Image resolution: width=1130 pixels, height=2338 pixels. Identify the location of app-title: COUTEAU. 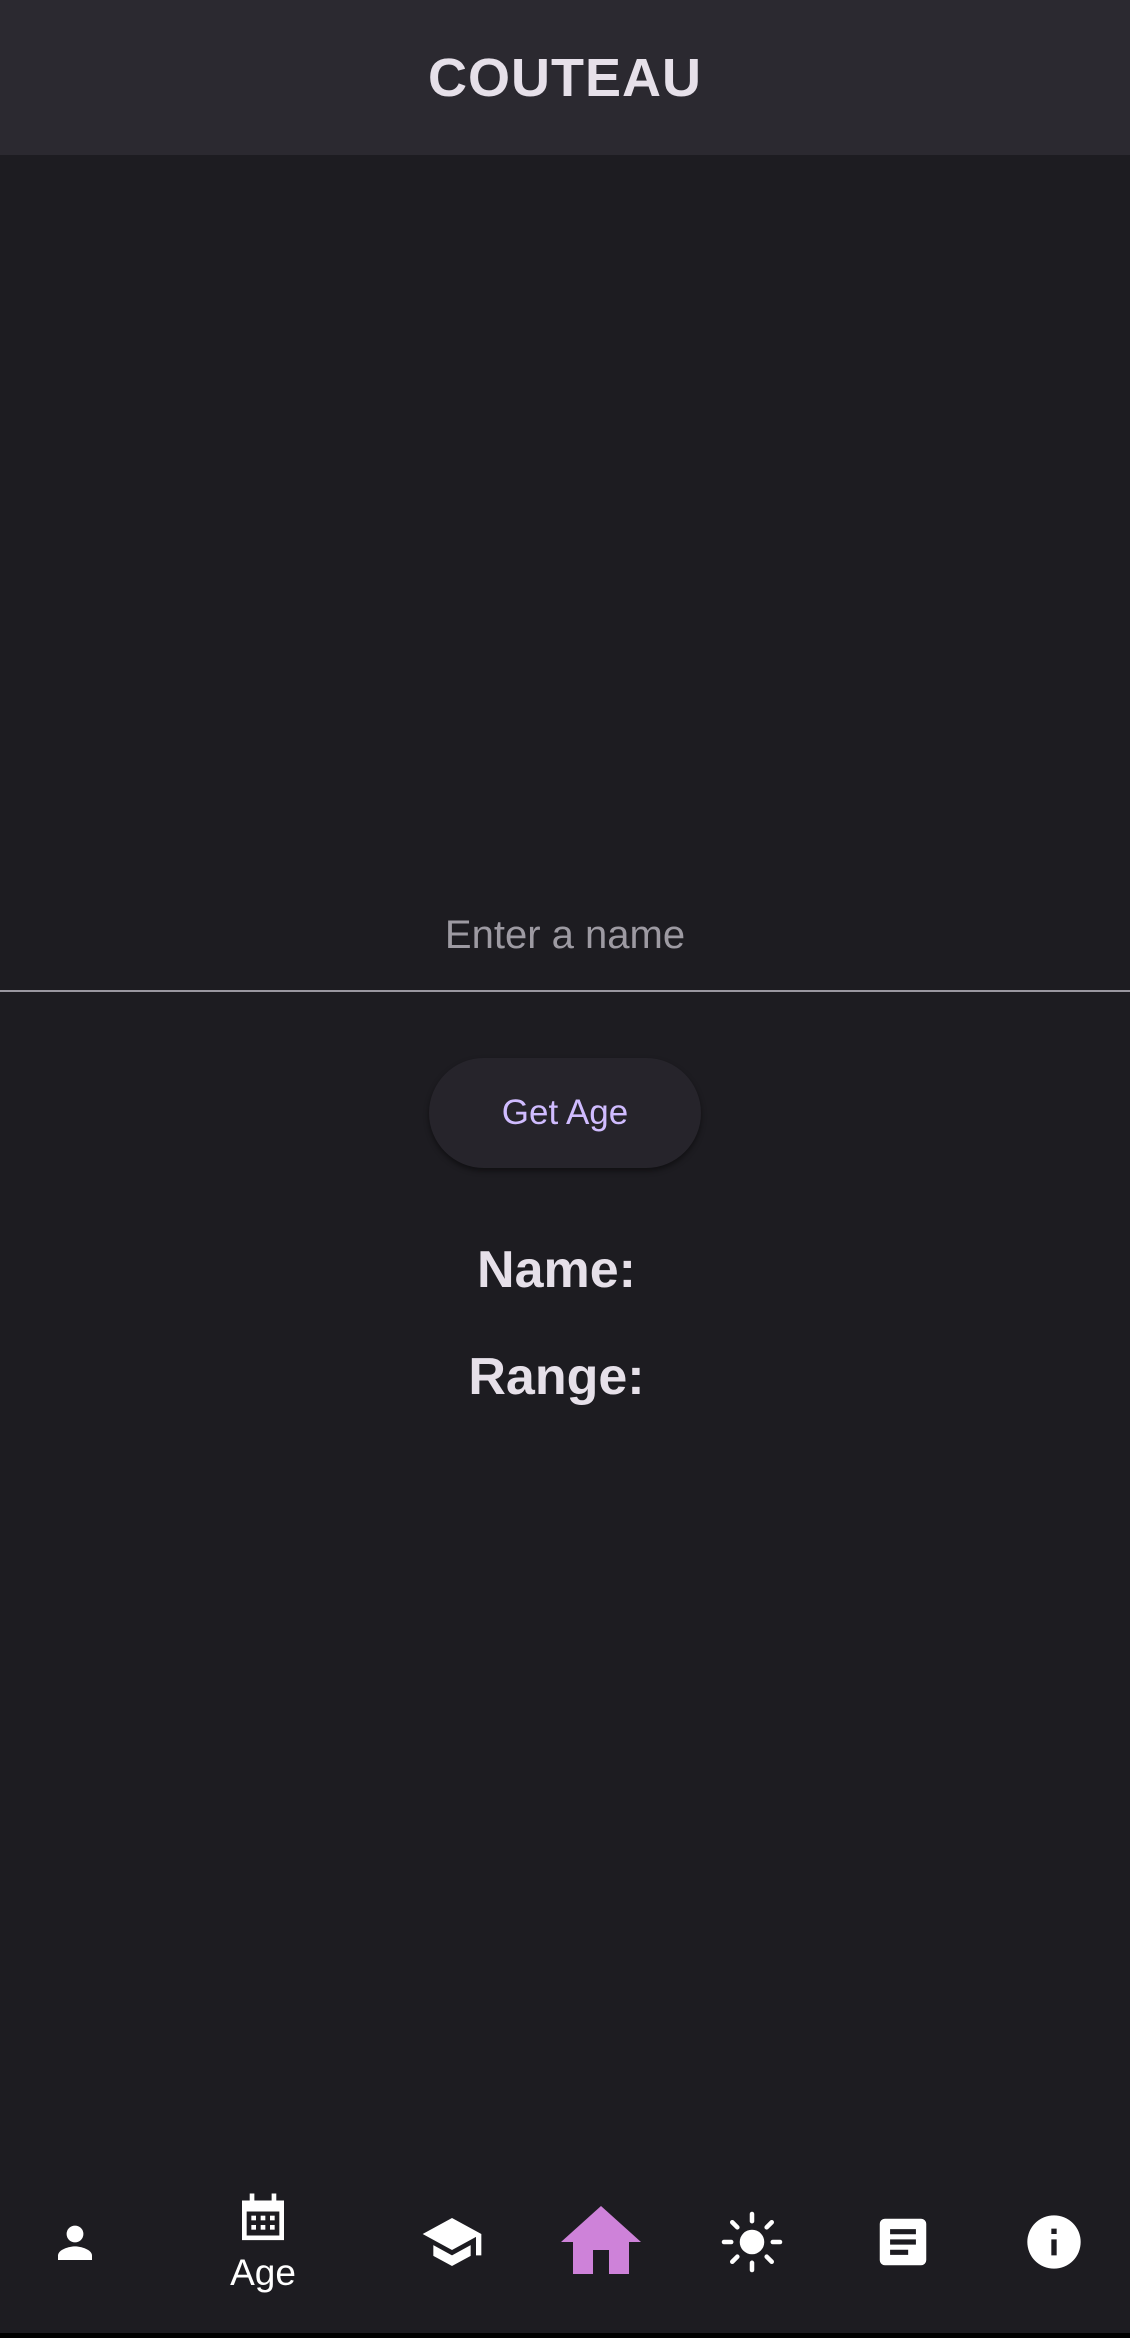
(565, 77).